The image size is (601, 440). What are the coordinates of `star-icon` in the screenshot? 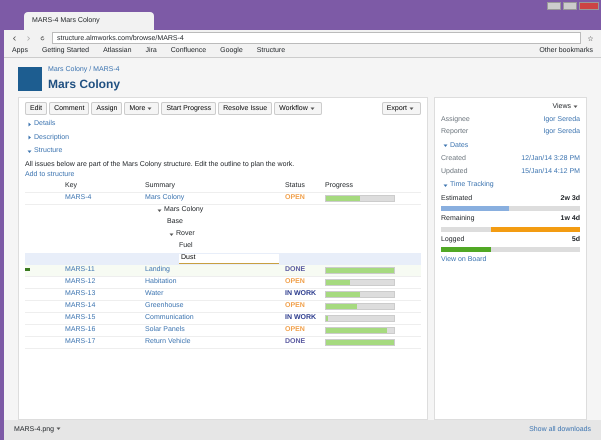 It's located at (590, 38).